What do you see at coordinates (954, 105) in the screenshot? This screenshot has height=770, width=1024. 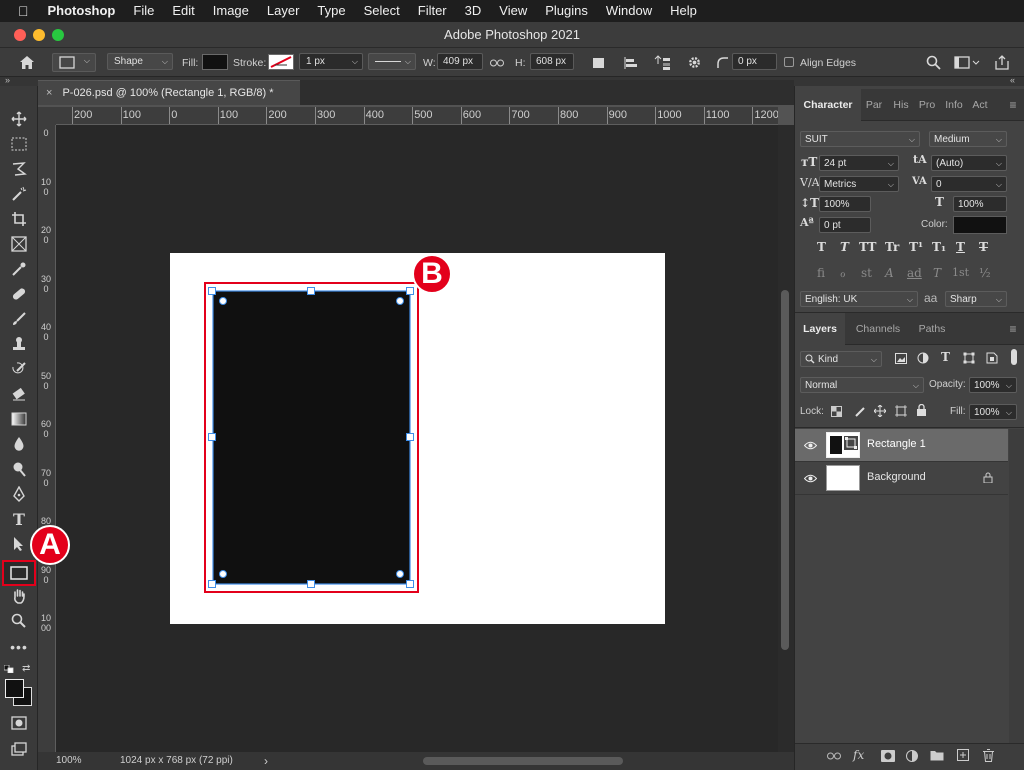 I see `tab-info: Info` at bounding box center [954, 105].